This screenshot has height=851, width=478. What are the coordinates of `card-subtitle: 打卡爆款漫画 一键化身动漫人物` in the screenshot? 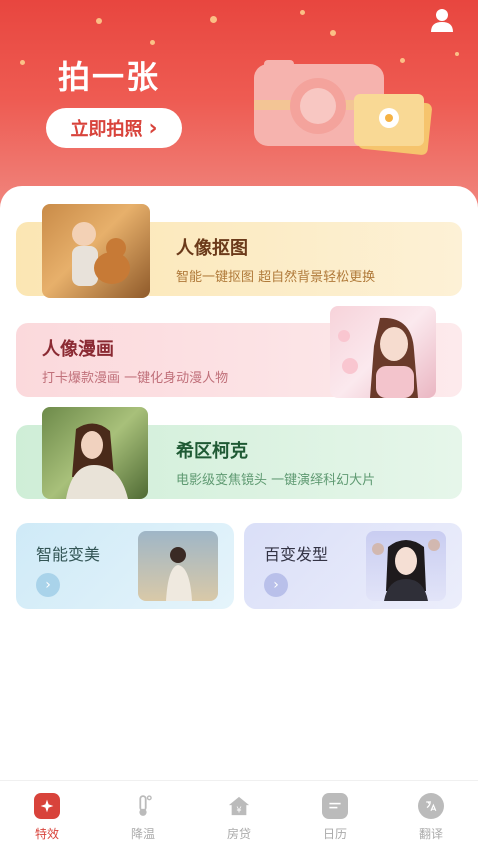 It's located at (135, 378).